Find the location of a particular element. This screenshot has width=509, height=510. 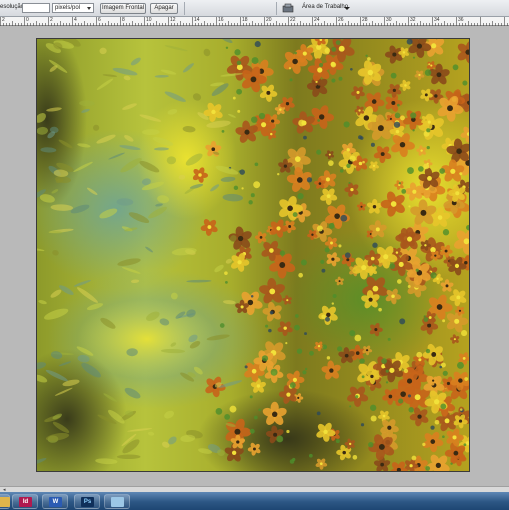

ruler-tick-label: 4 is located at coordinates (75, 20).